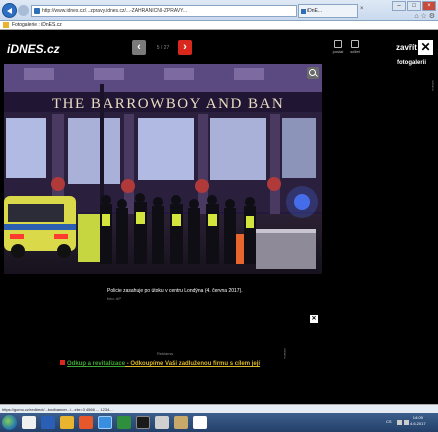  What do you see at coordinates (9, 422) in the screenshot?
I see `start-button` at bounding box center [9, 422].